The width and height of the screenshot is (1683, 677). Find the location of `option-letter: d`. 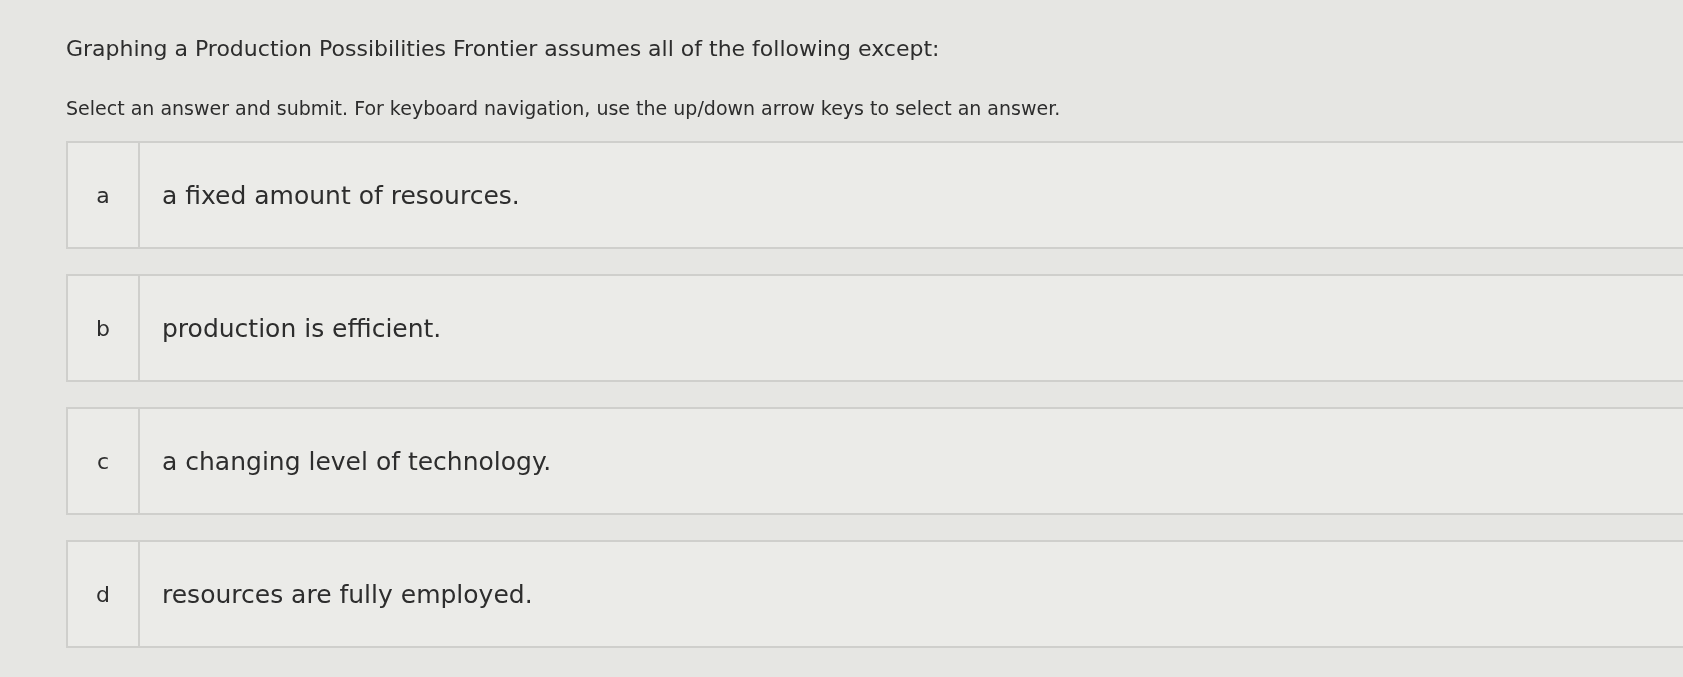

option-letter: d is located at coordinates (104, 594).